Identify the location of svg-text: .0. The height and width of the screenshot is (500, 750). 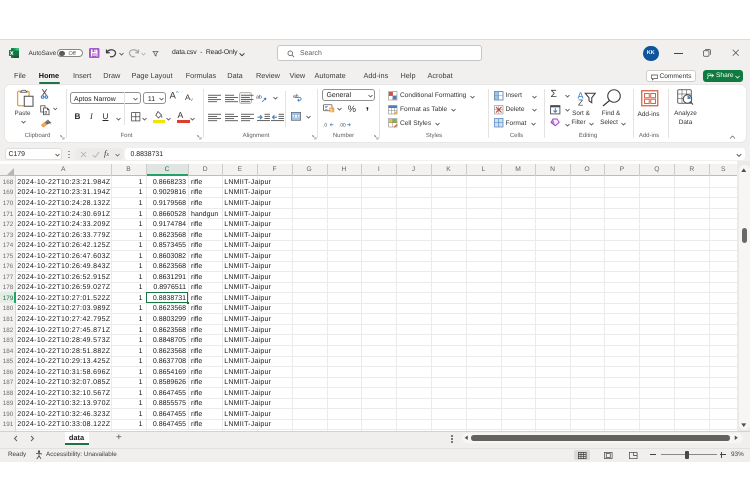
(325, 125).